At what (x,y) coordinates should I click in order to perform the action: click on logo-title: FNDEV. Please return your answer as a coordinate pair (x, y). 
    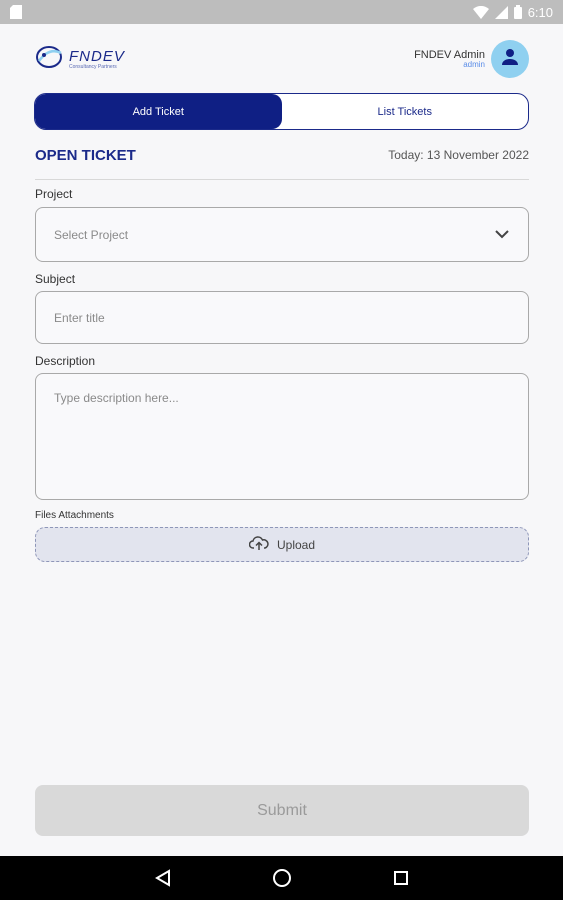
    Looking at the image, I should click on (97, 56).